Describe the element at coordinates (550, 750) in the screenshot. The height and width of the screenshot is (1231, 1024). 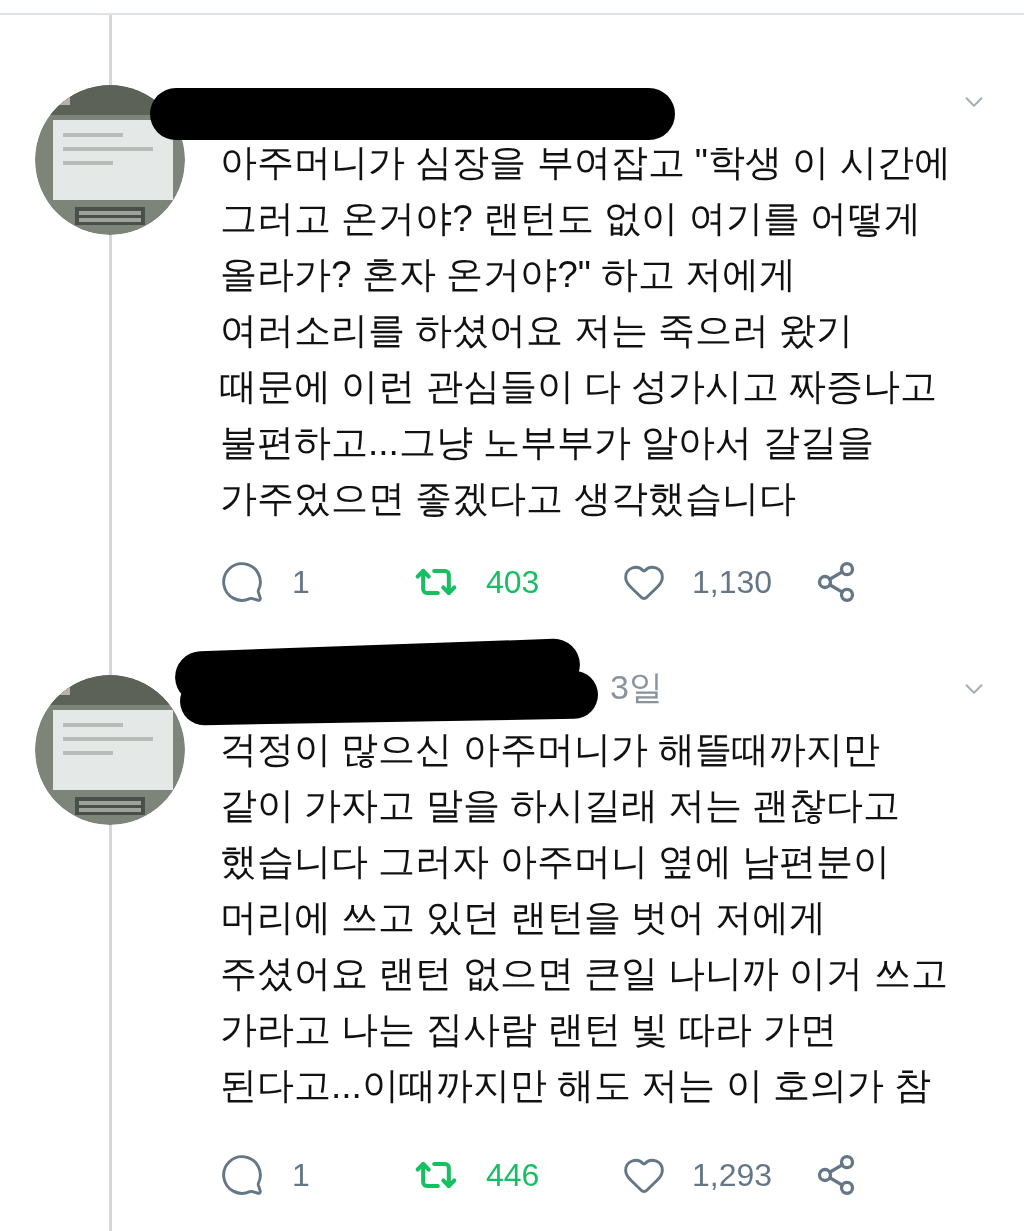
I see `tweet-text-line: 걱정이 많으신 아주머니가 해뜰때까지만` at that location.